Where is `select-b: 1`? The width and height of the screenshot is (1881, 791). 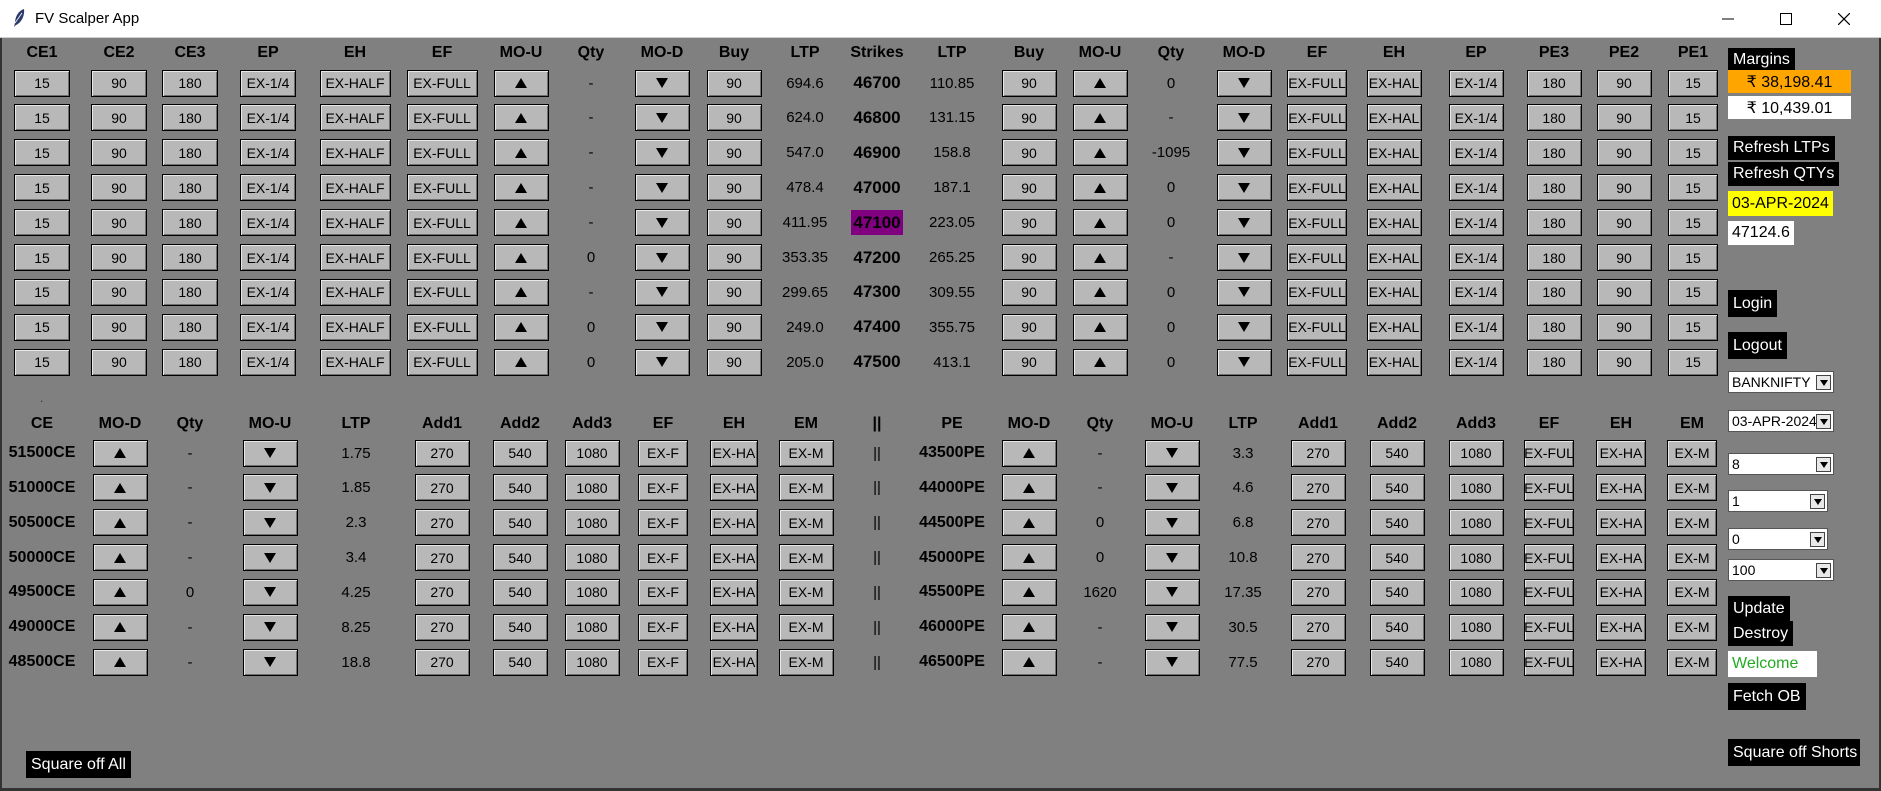 select-b: 1 is located at coordinates (1778, 501).